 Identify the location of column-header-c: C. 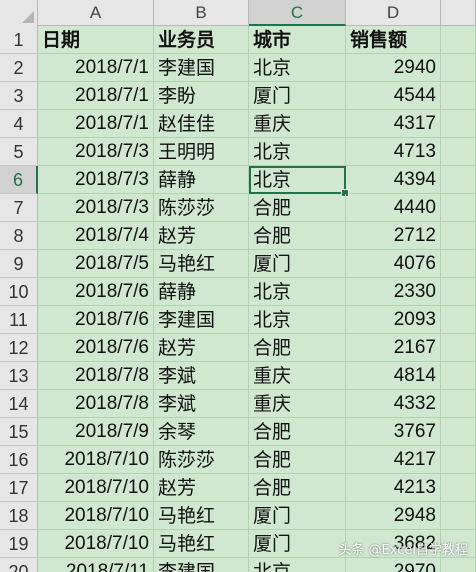
(297, 13).